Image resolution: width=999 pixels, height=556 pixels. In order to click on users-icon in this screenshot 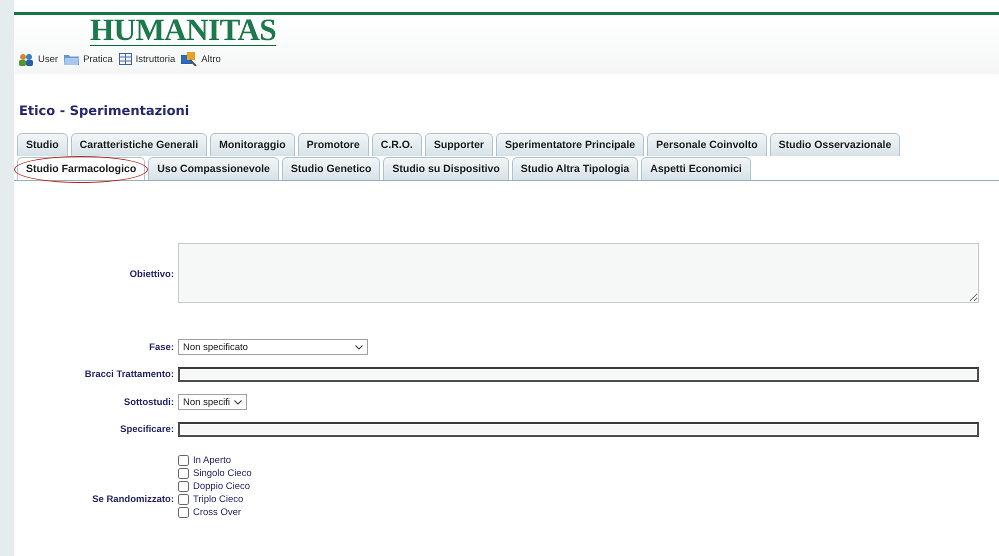, I will do `click(26, 59)`.